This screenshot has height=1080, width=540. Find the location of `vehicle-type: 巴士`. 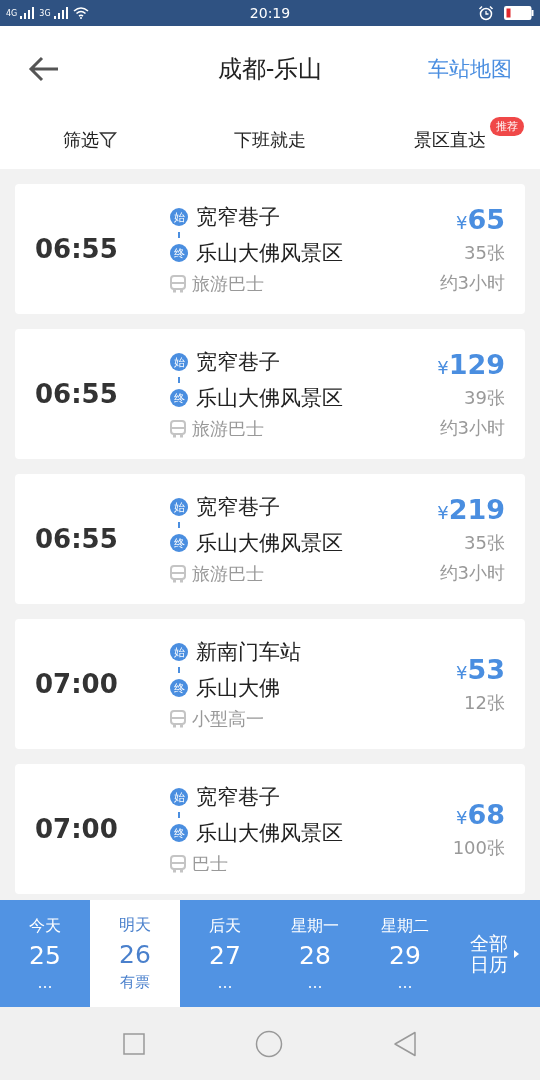

vehicle-type: 巴士 is located at coordinates (210, 864).